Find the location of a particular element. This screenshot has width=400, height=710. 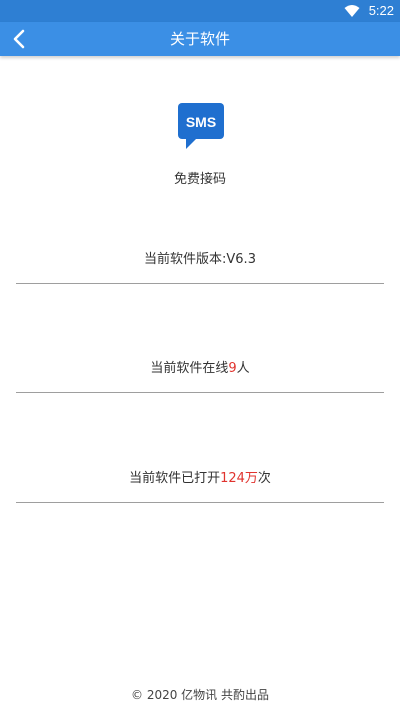

status-time: 5:22 is located at coordinates (381, 10).